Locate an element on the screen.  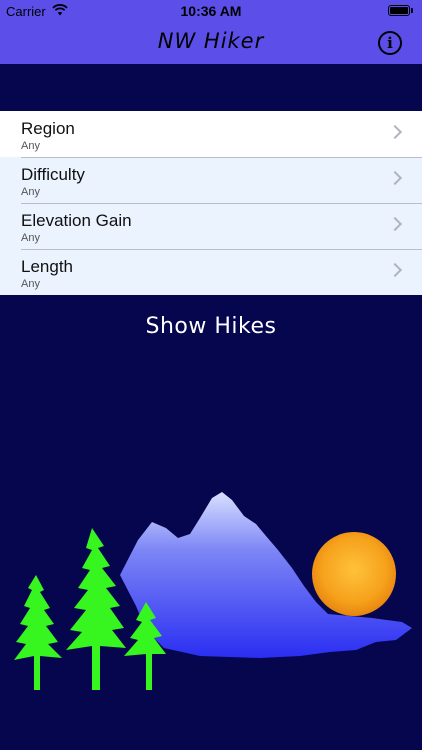
filter-row-region: Region Any is located at coordinates (211, 134).